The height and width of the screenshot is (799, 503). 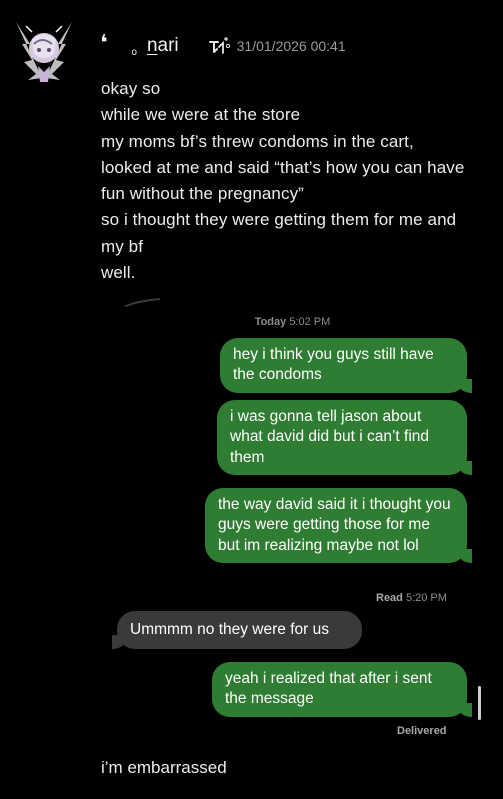 What do you see at coordinates (201, 115) in the screenshot?
I see `message-line: while we were at the store` at bounding box center [201, 115].